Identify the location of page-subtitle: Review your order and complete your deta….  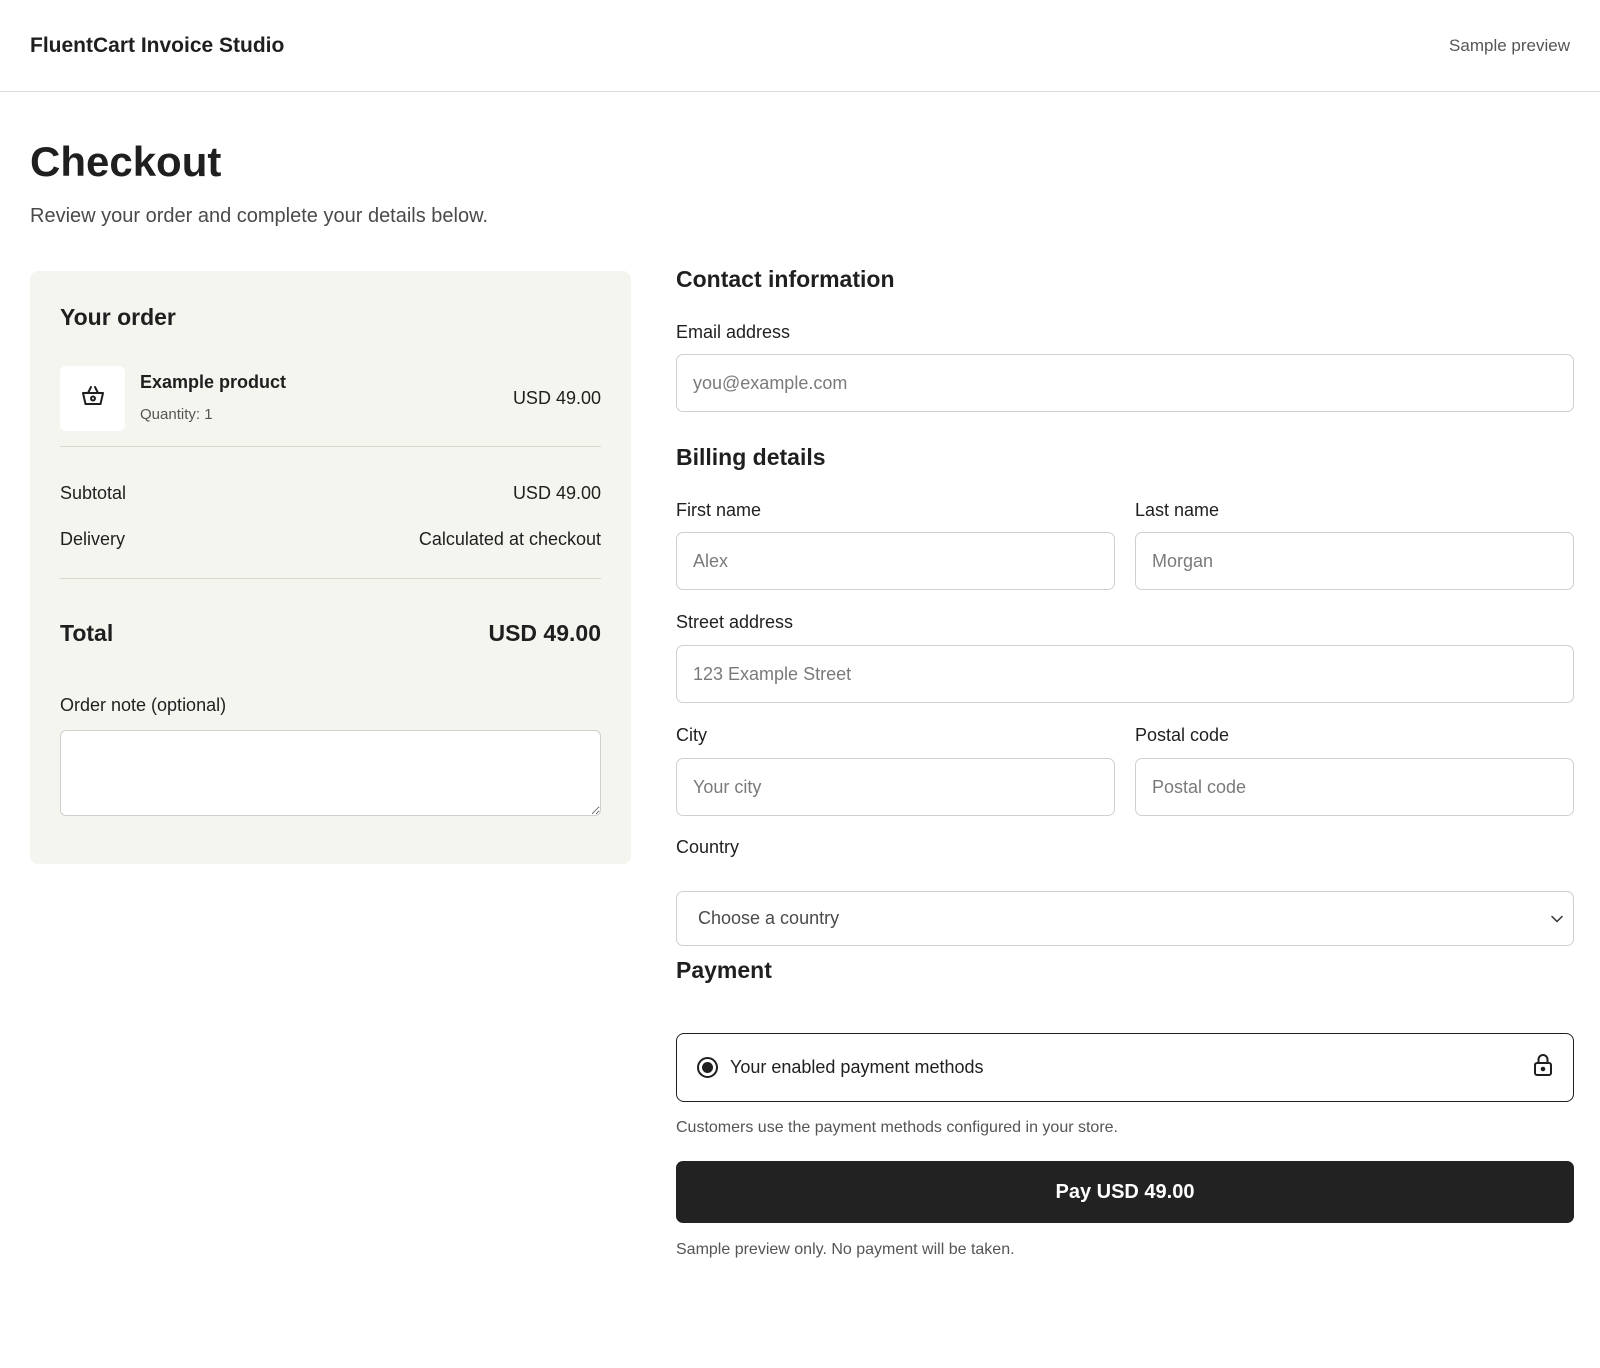
(259, 216).